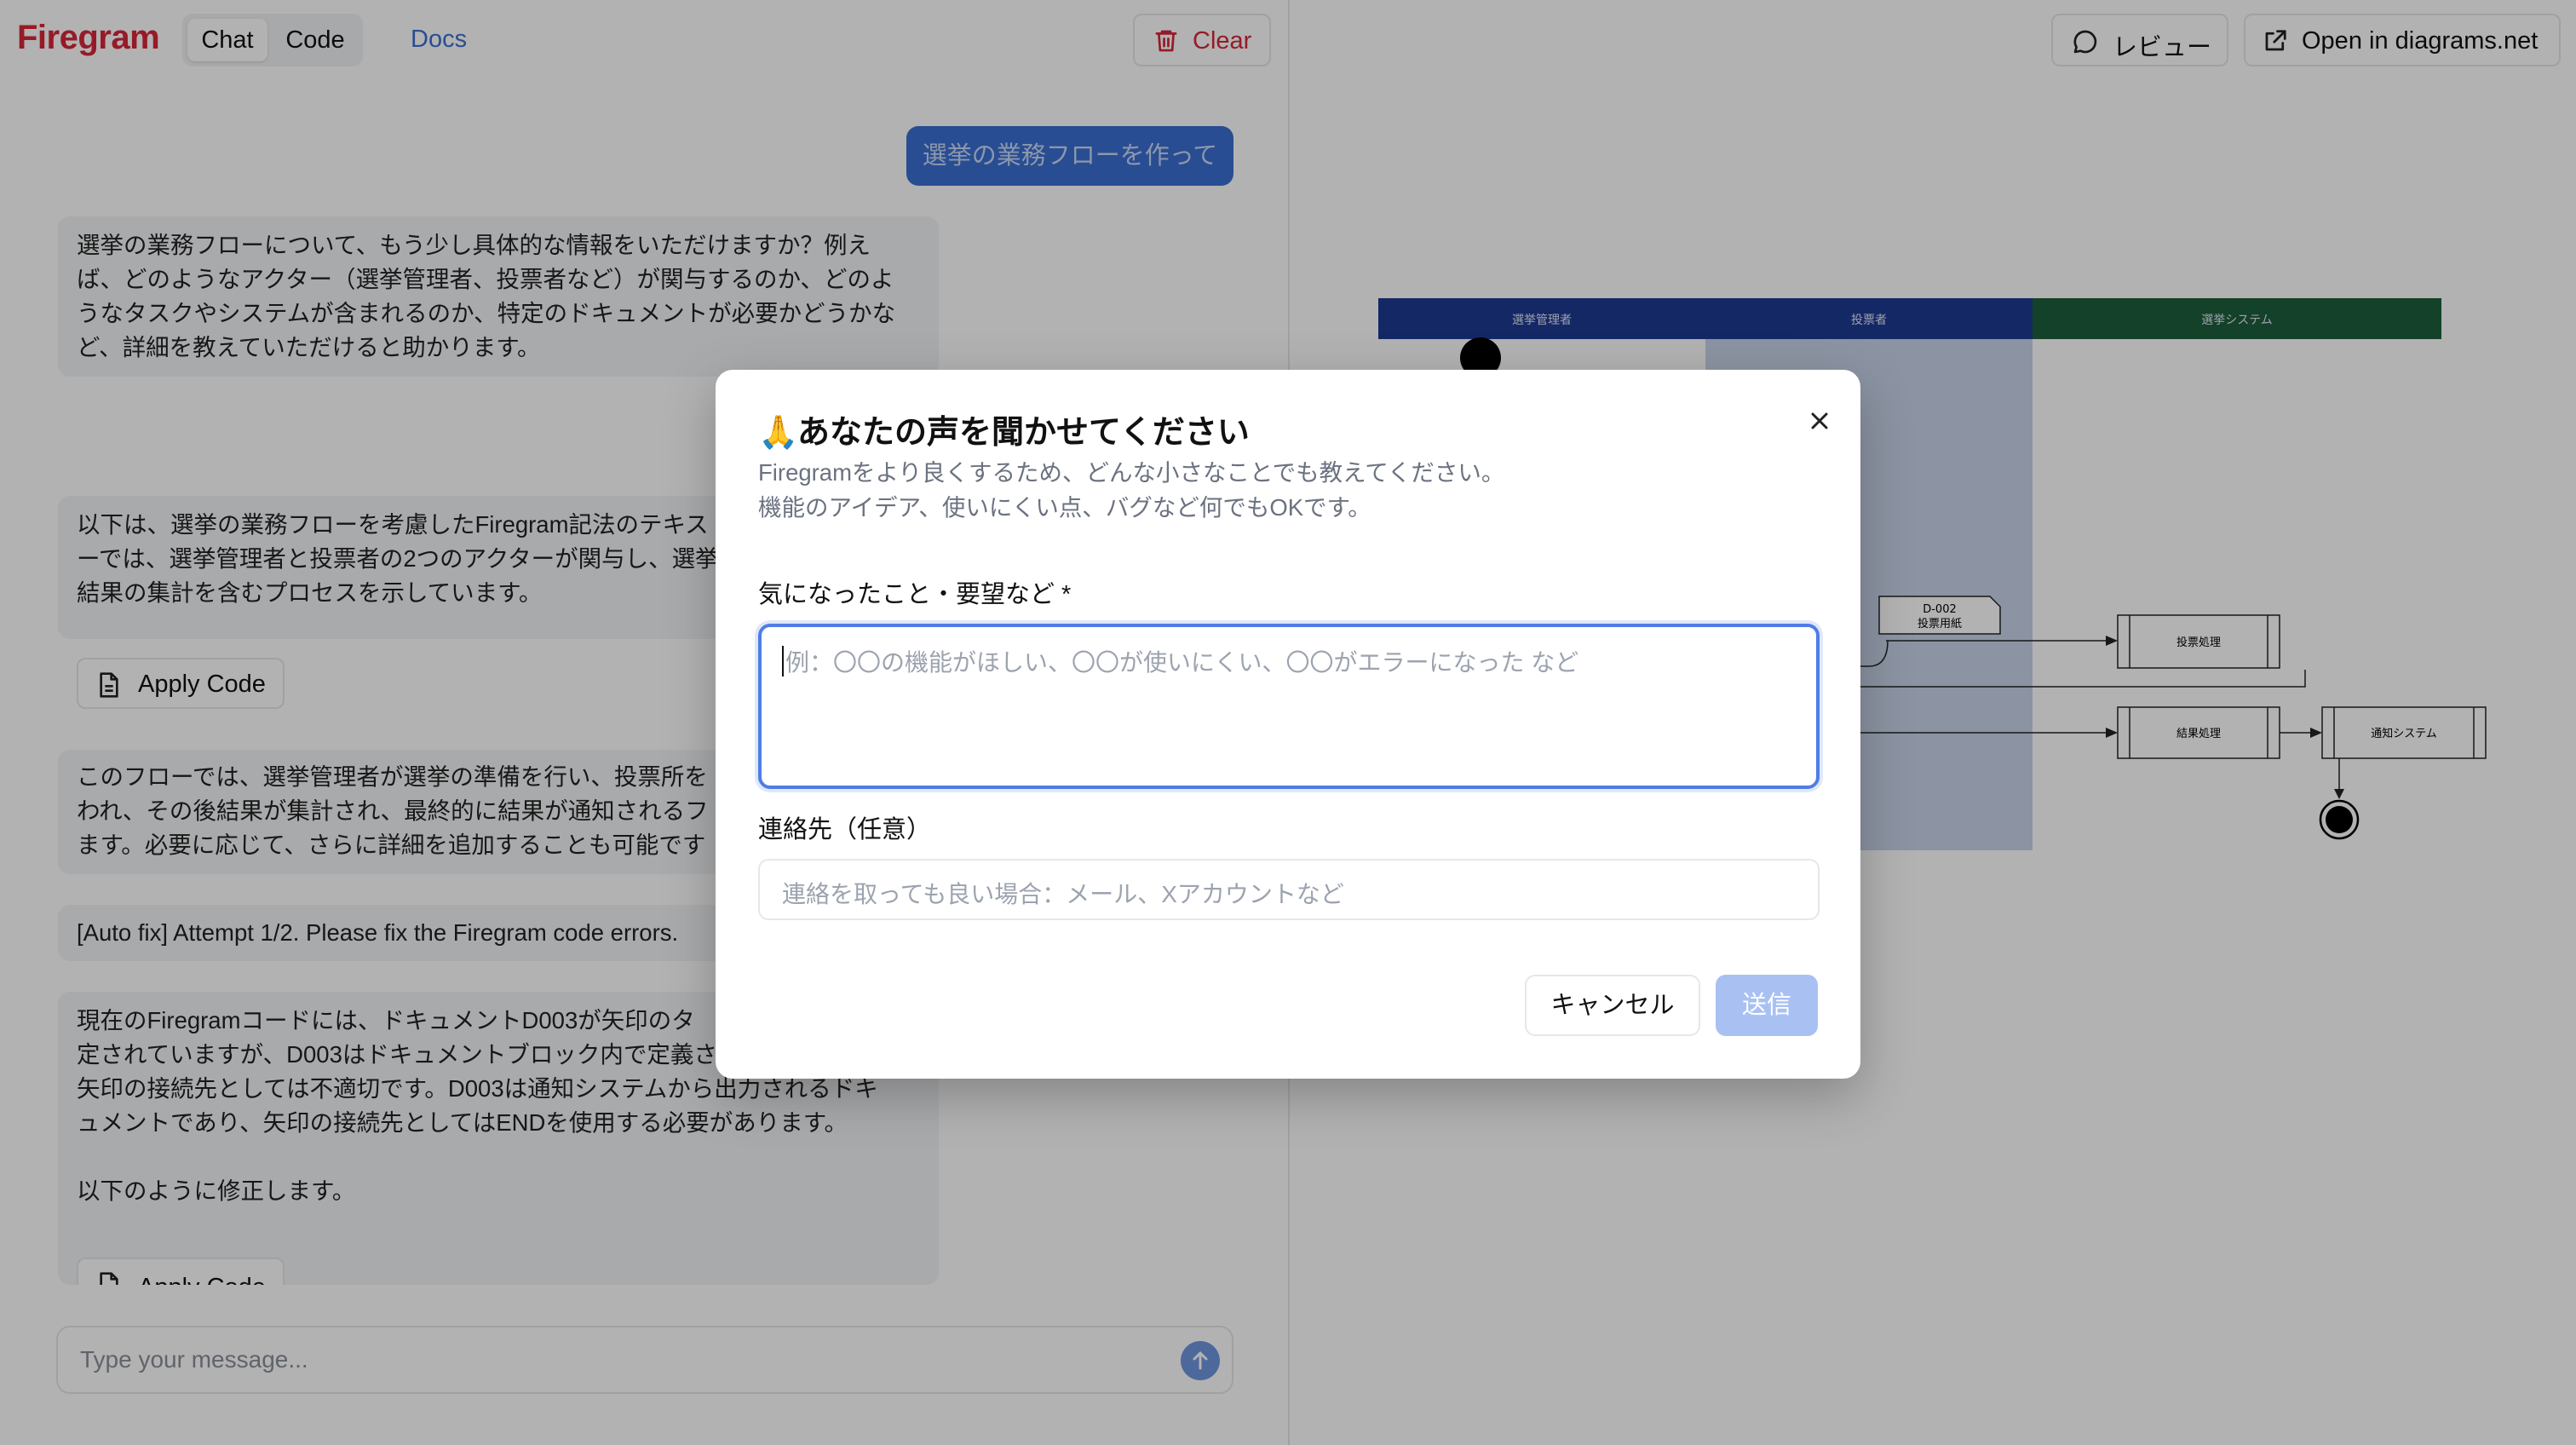 This screenshot has height=1445, width=2576. What do you see at coordinates (915, 594) in the screenshot?
I see `feedback-label: 気になったこと・要望など *` at bounding box center [915, 594].